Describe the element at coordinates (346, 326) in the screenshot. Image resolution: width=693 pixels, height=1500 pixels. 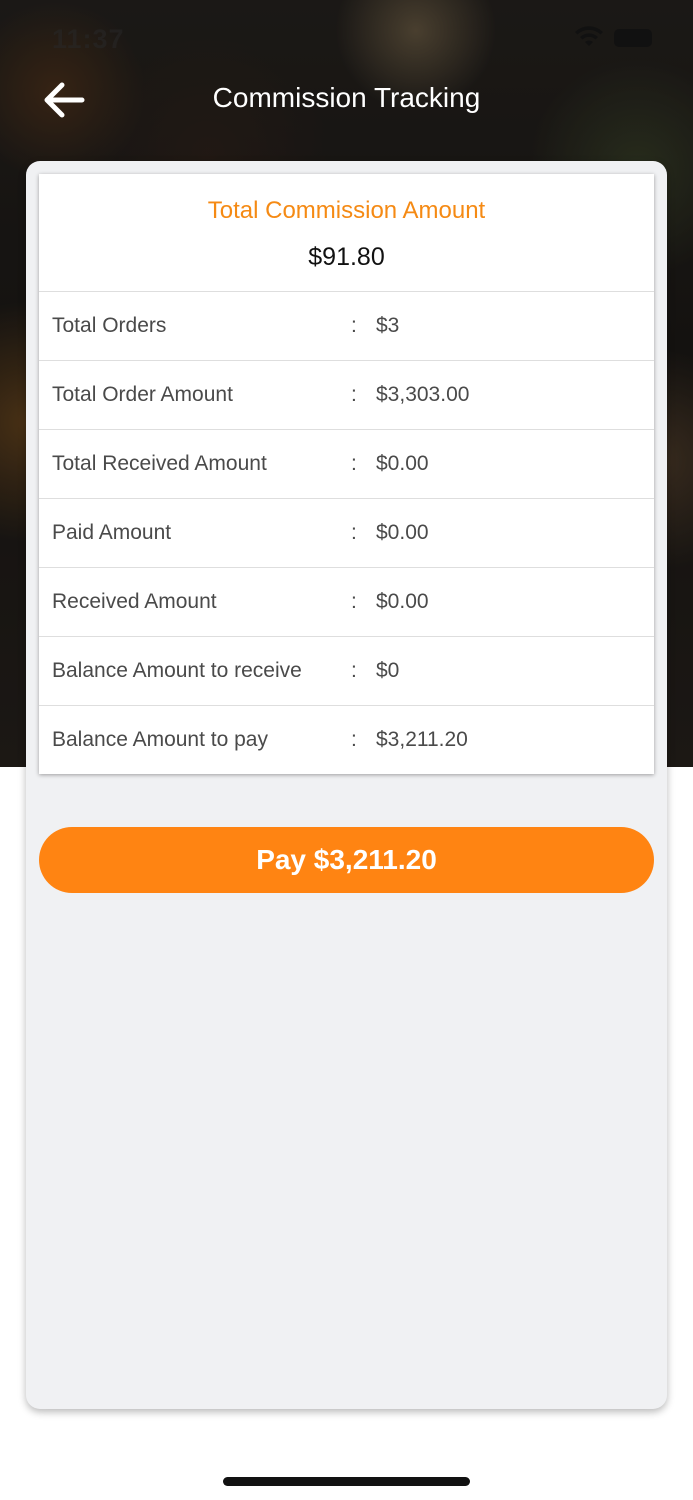
I see `summary-row-total-orders: Total Orders : $3` at that location.